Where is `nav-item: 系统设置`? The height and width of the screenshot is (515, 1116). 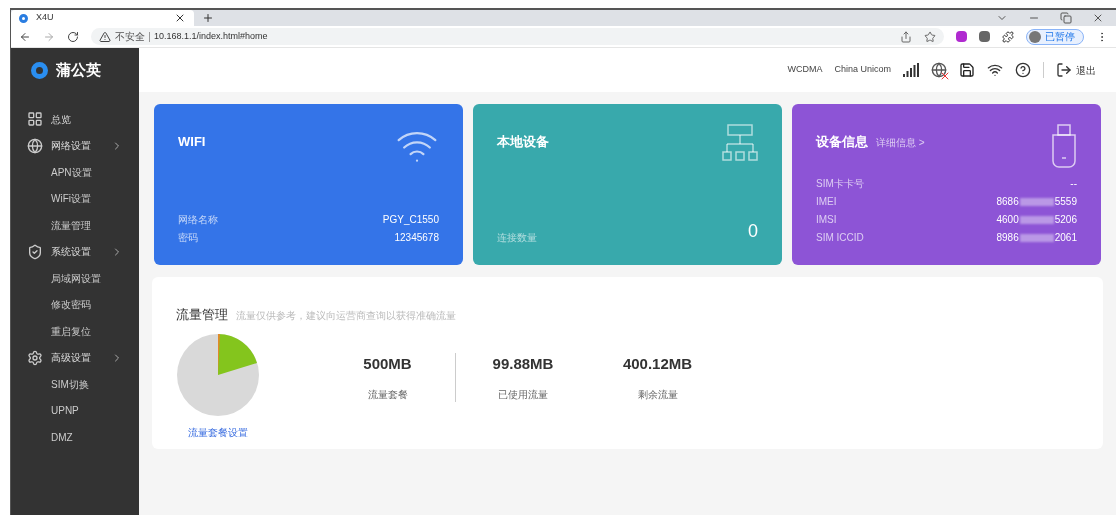 nav-item: 系统设置 is located at coordinates (75, 251).